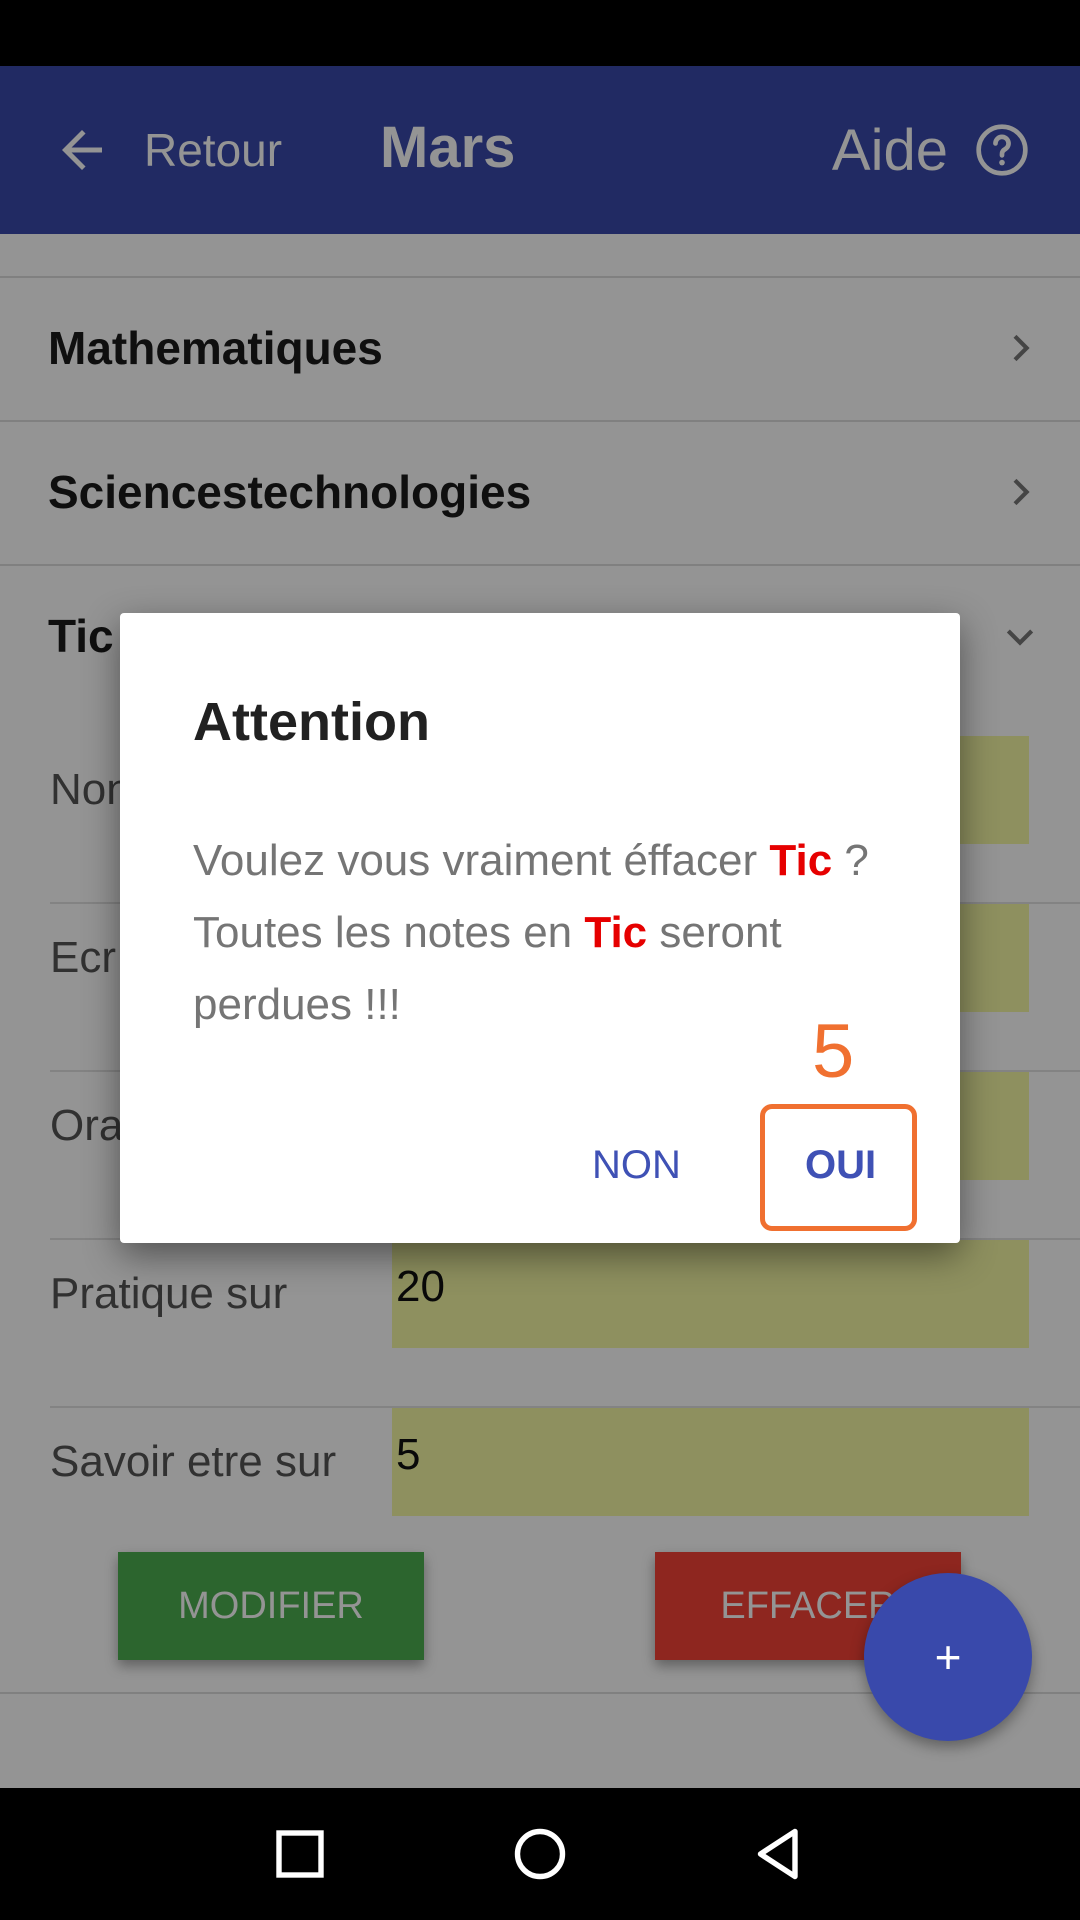 The image size is (1080, 1920). I want to click on field-label: Ora, so click(87, 1125).